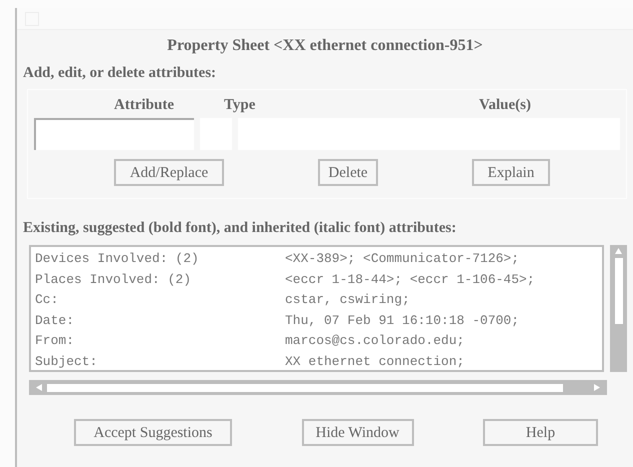 Image resolution: width=633 pixels, height=467 pixels. What do you see at coordinates (325, 46) in the screenshot?
I see `sheet-heading: Property Sheet <XX ethernet connection-951>` at bounding box center [325, 46].